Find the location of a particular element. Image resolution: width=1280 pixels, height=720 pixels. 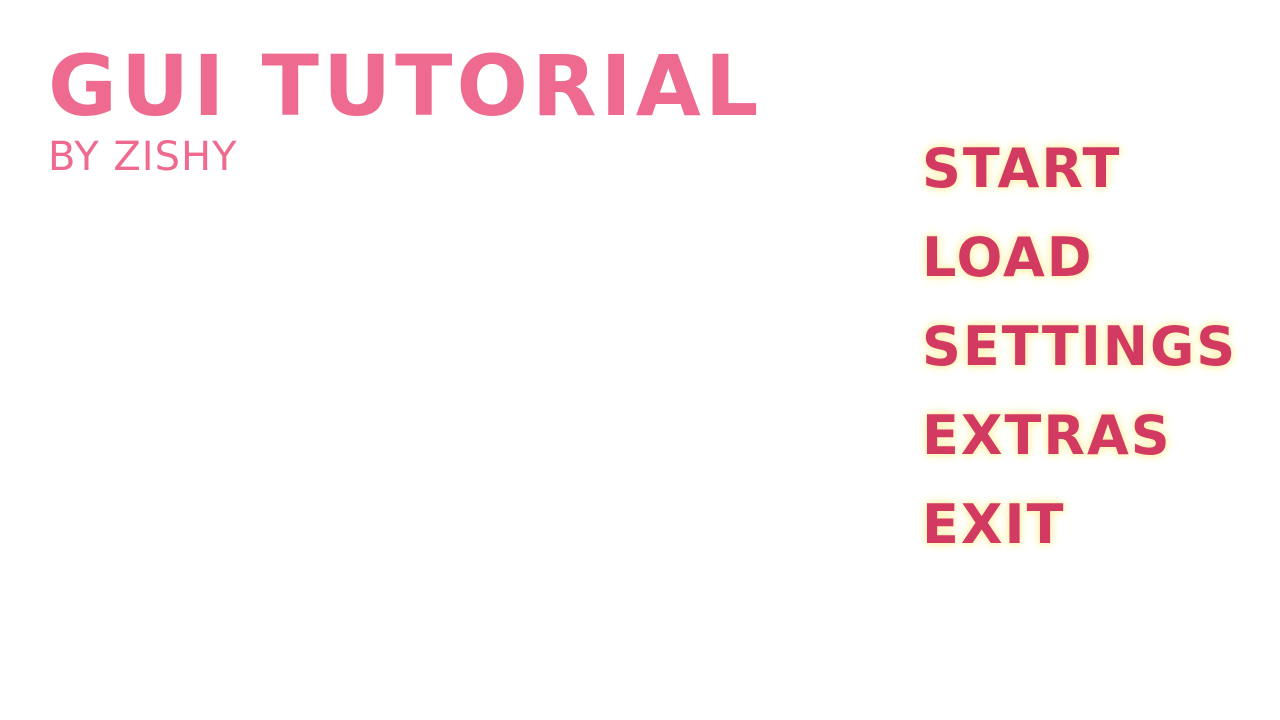

start-button: START is located at coordinates (1079, 178).